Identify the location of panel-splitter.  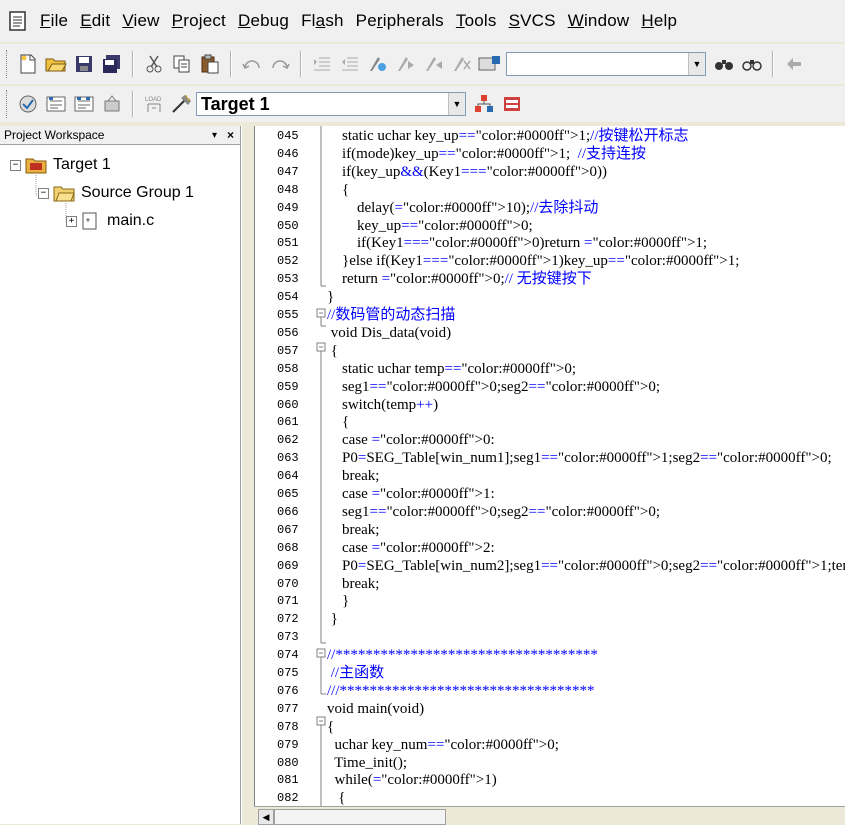
(247, 475).